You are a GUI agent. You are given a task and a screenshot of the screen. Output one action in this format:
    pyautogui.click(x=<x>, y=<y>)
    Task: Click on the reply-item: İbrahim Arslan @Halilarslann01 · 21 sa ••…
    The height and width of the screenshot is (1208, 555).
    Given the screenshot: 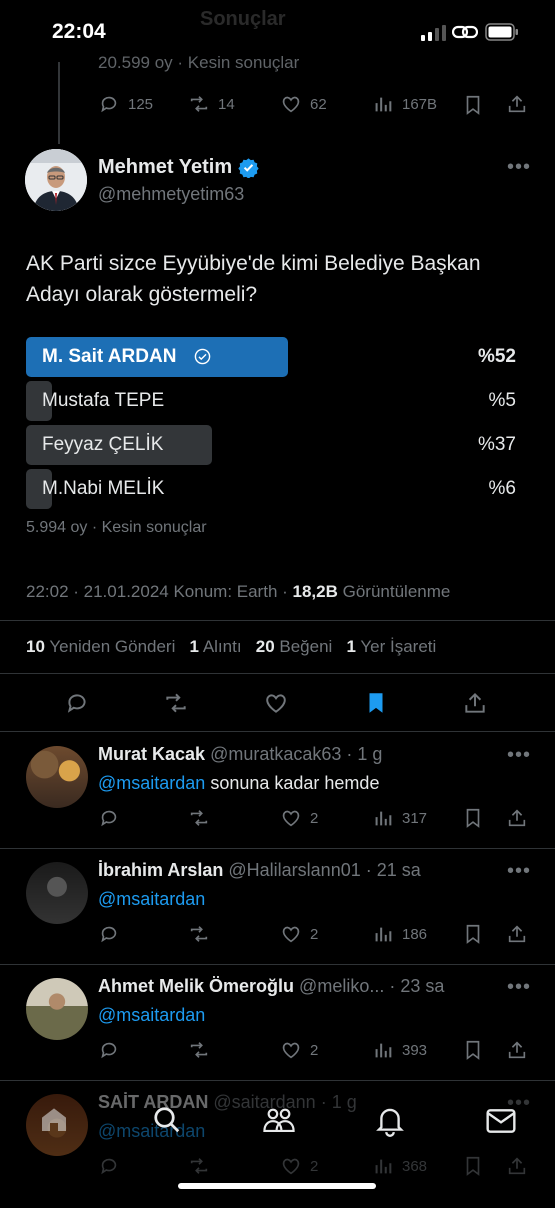 What is the action you would take?
    pyautogui.click(x=277, y=918)
    